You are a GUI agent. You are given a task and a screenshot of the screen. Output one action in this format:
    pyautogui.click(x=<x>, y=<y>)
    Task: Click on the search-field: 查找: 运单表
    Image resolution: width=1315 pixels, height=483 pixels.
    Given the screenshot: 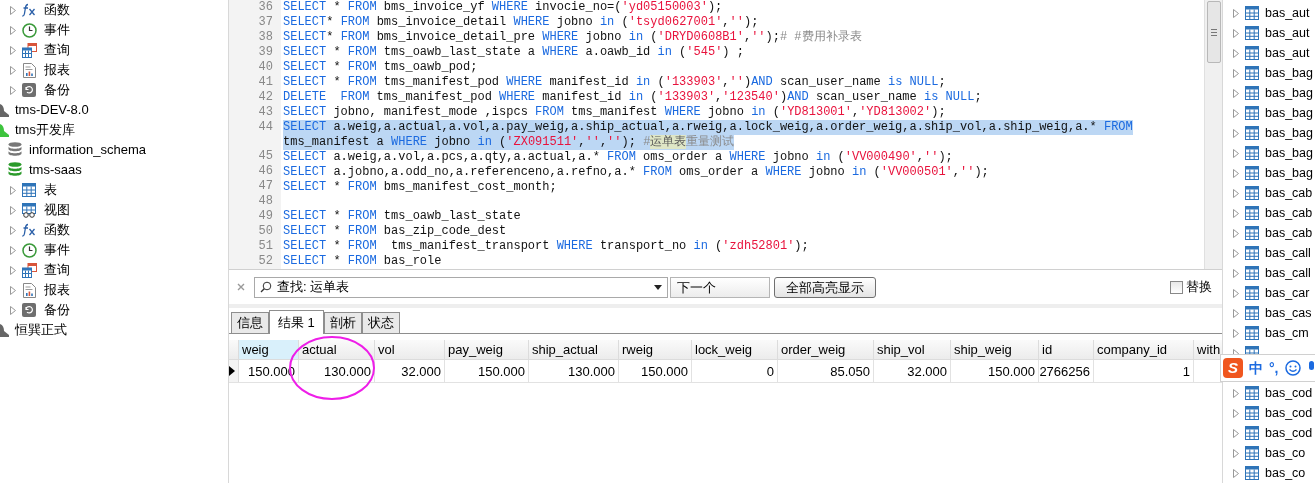 What is the action you would take?
    pyautogui.click(x=461, y=287)
    